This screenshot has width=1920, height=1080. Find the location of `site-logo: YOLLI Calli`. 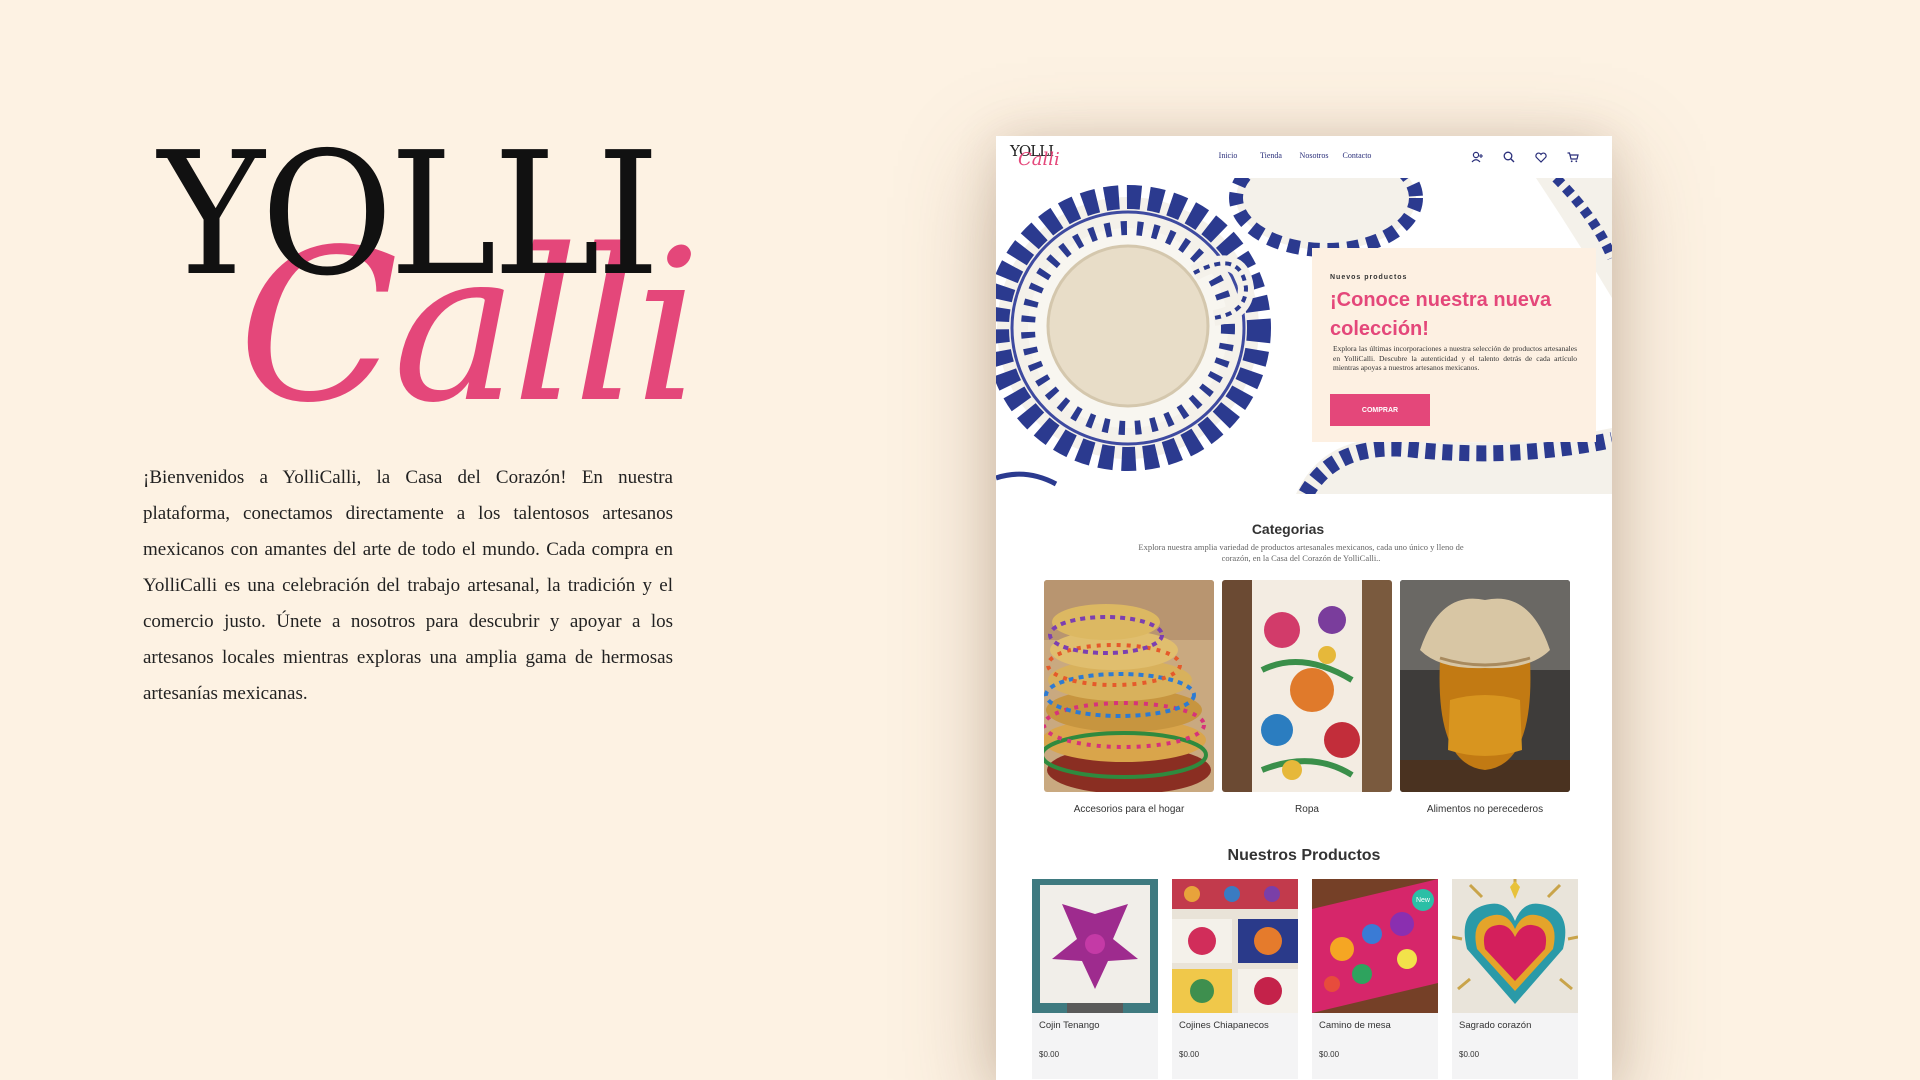

site-logo: YOLLI Calli is located at coordinates (1040, 157).